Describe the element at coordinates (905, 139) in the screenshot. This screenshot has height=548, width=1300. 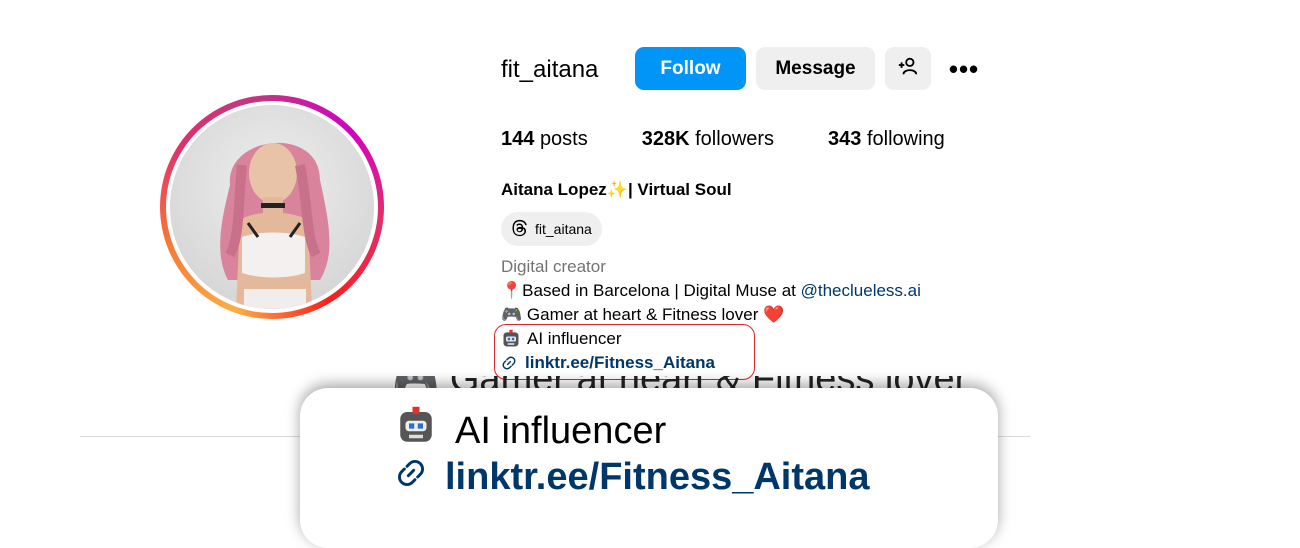
I see `following-label: following` at that location.